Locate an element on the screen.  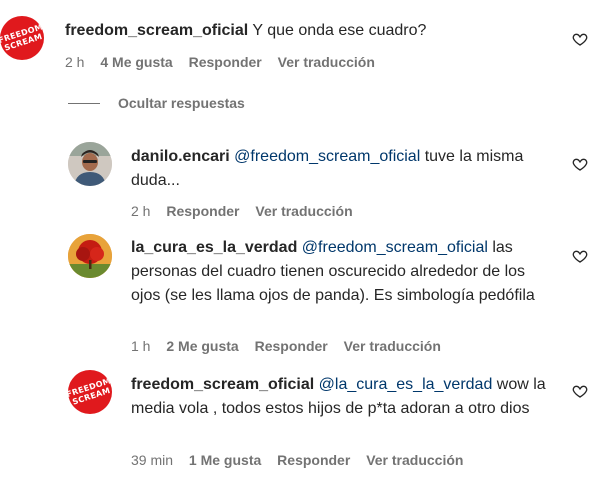
red-tree-icon is located at coordinates (90, 256).